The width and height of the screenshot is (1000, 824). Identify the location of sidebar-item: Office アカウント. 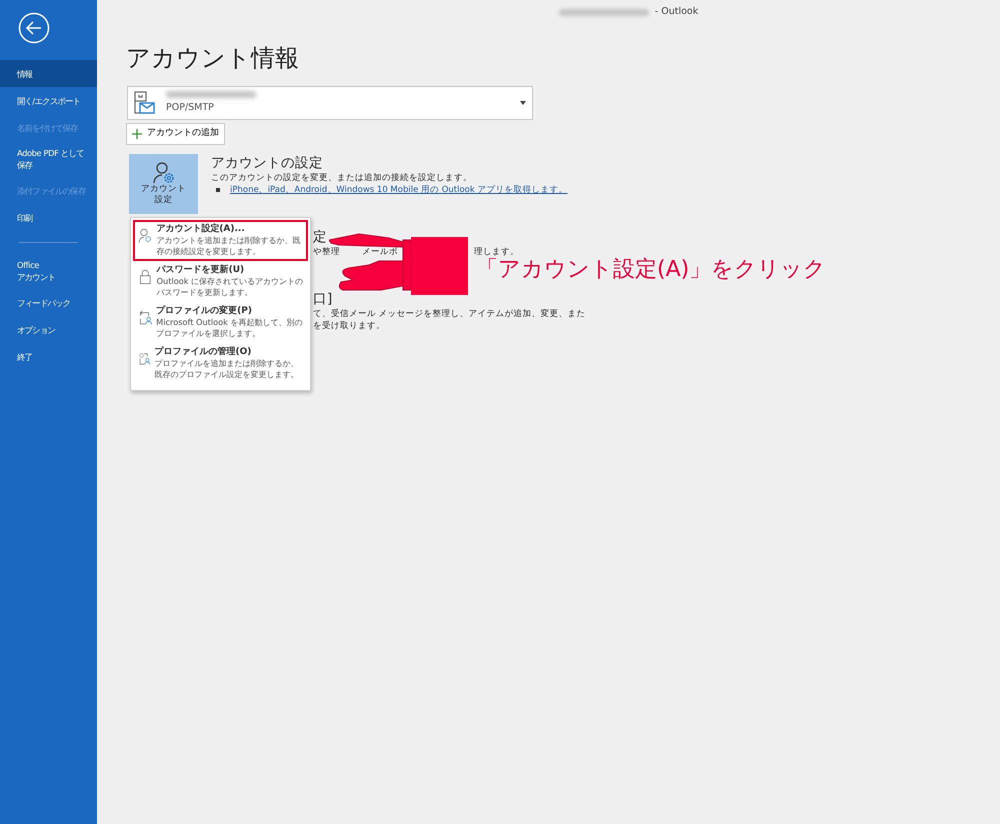
(48, 271).